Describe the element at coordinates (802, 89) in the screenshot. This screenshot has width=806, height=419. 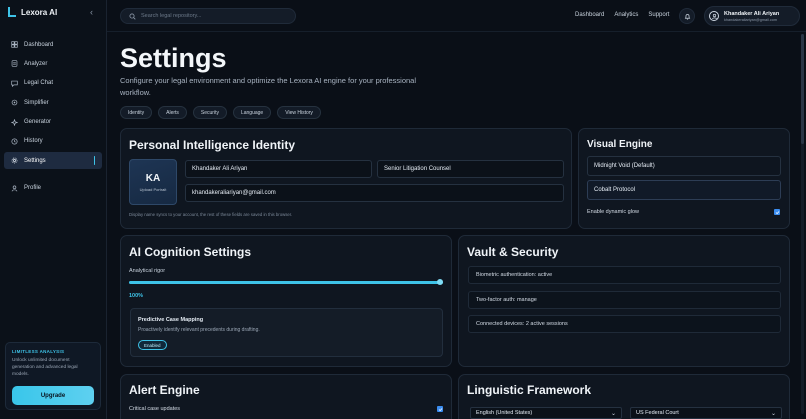
I see `scrollbar-thumb` at that location.